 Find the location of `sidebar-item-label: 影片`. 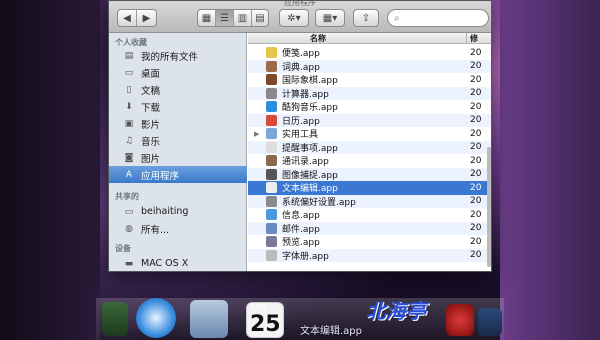

sidebar-item-label: 影片 is located at coordinates (151, 125).